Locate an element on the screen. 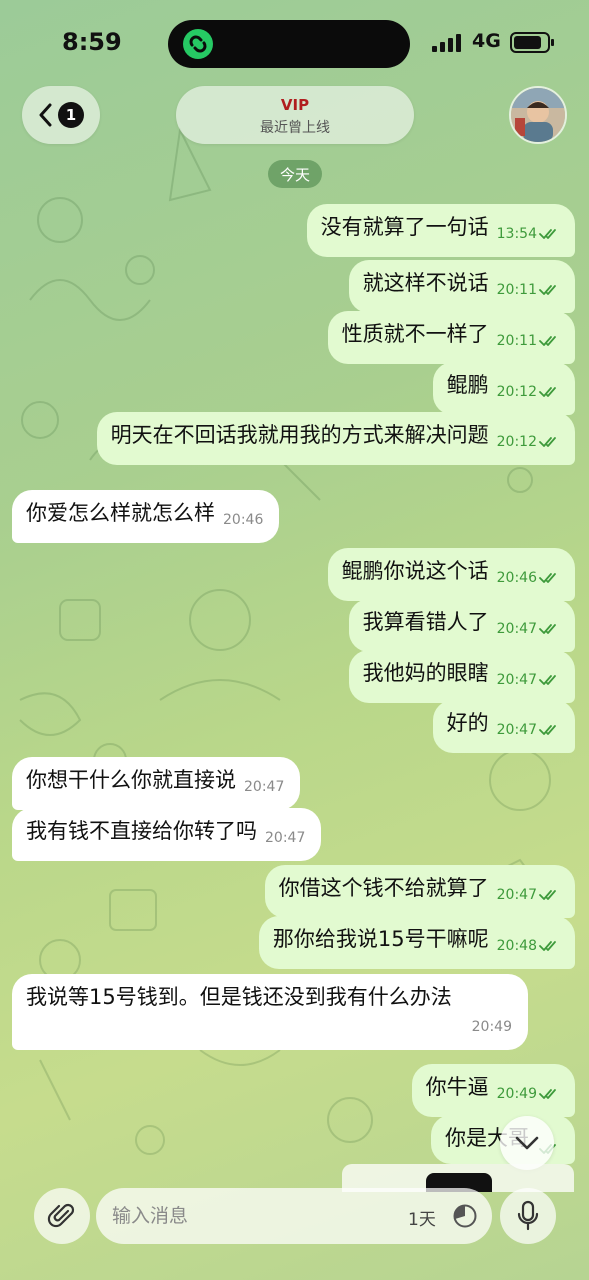 The width and height of the screenshot is (589, 1280). back-button: 1 is located at coordinates (61, 115).